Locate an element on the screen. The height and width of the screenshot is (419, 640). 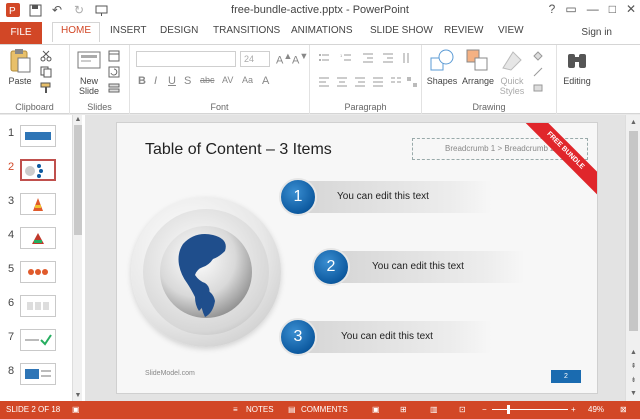
shadow-icon: S is located at coordinates (187, 81).